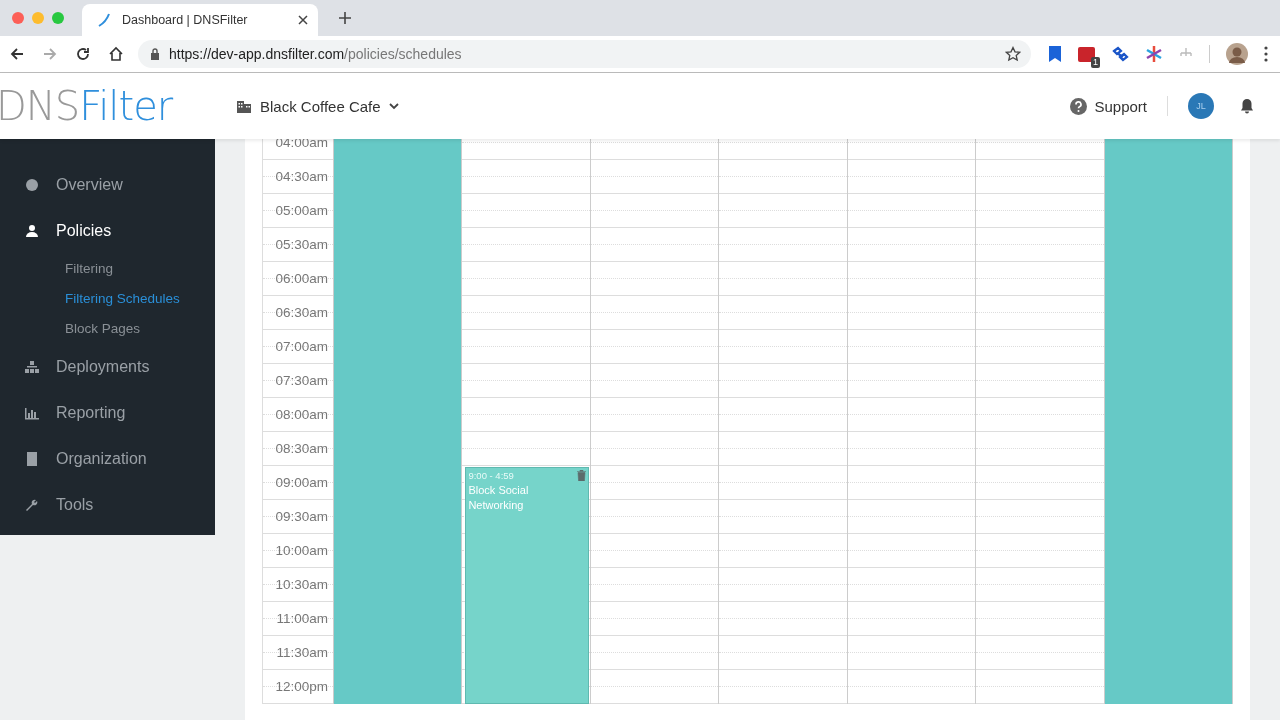 This screenshot has width=1280, height=720. Describe the element at coordinates (1108, 106) in the screenshot. I see `support-link: Support` at that location.